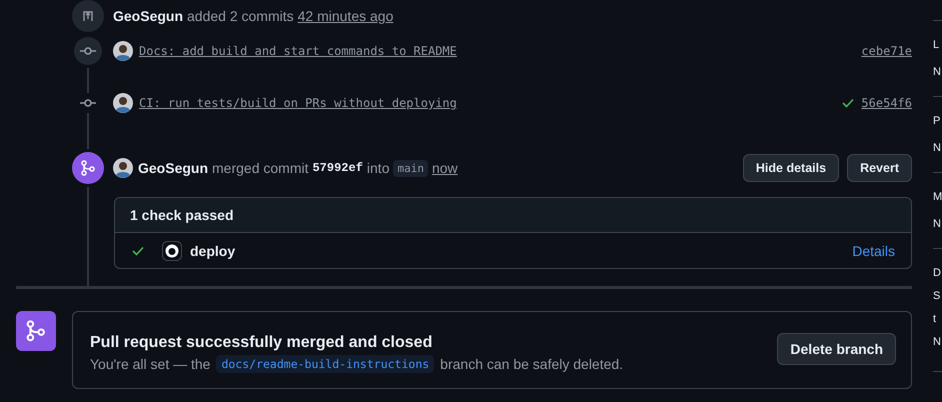 This screenshot has height=402, width=942. I want to click on branch-label: main, so click(410, 168).